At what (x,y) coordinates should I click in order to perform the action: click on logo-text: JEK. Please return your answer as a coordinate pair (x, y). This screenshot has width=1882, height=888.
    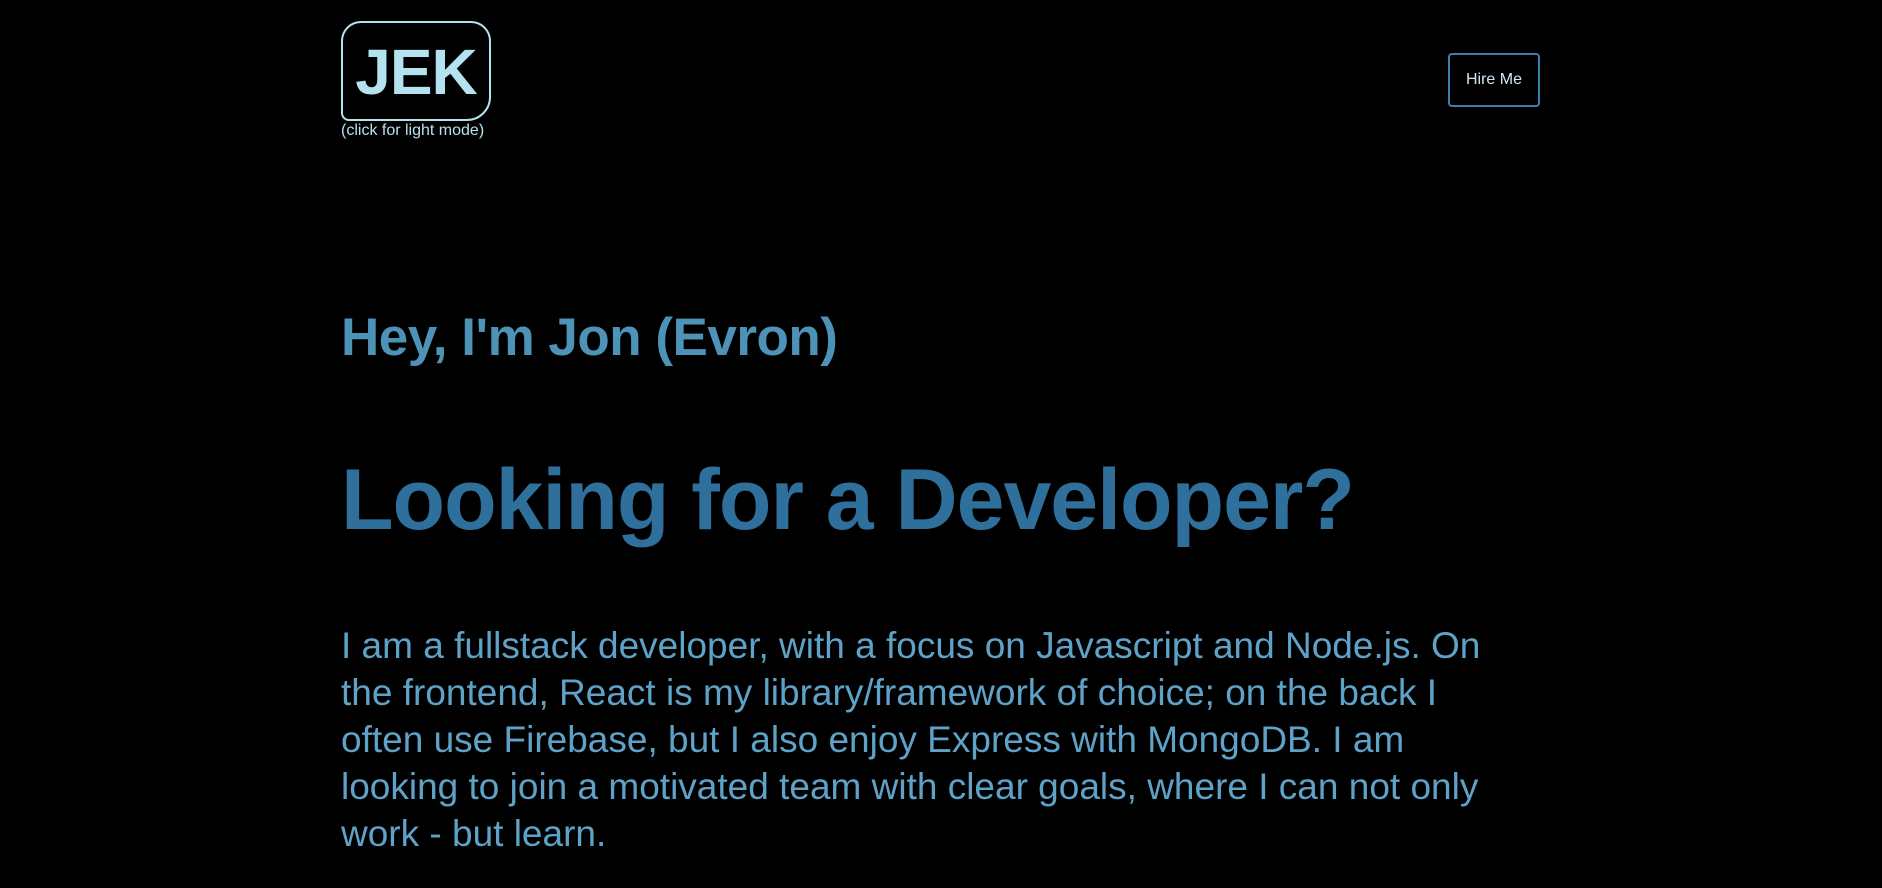
    Looking at the image, I should click on (416, 72).